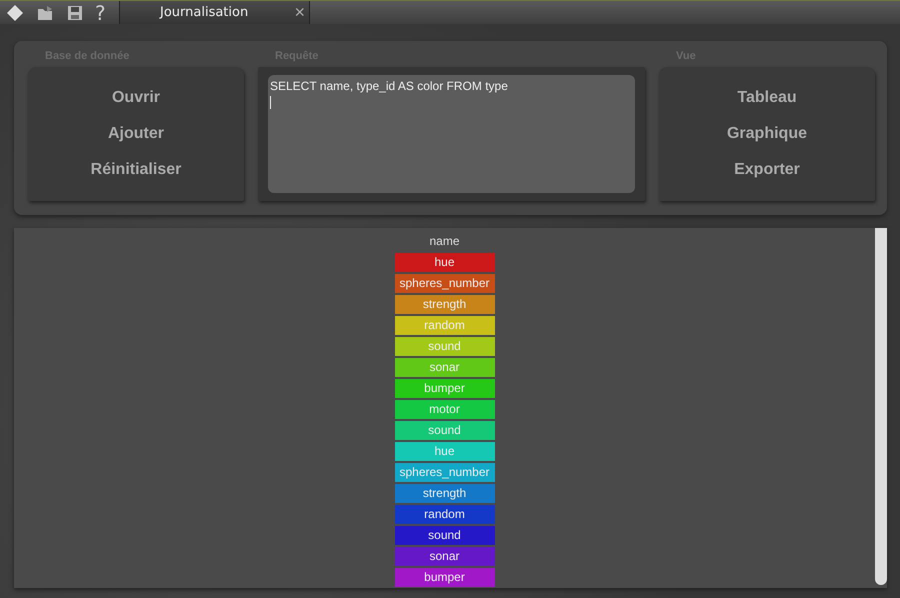  What do you see at coordinates (451, 134) in the screenshot?
I see `query-field: SELECT name, type_id AS color FROM type` at bounding box center [451, 134].